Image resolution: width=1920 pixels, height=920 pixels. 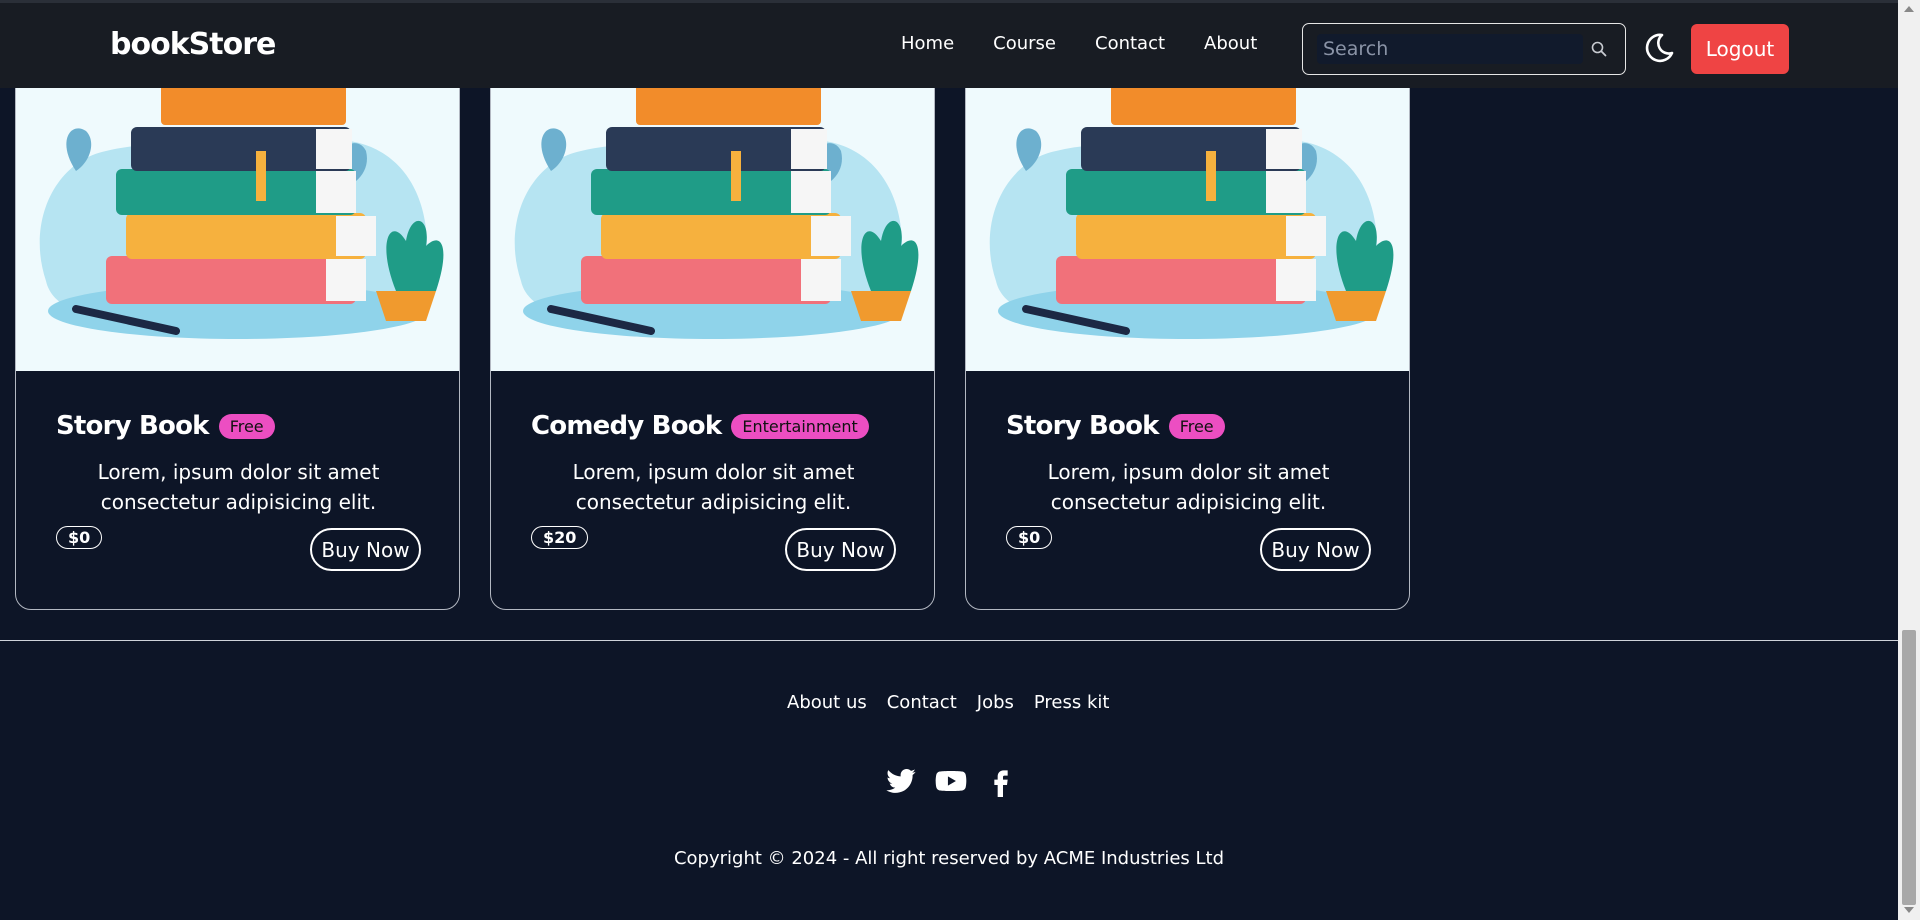 I want to click on search-box, so click(x=1464, y=49).